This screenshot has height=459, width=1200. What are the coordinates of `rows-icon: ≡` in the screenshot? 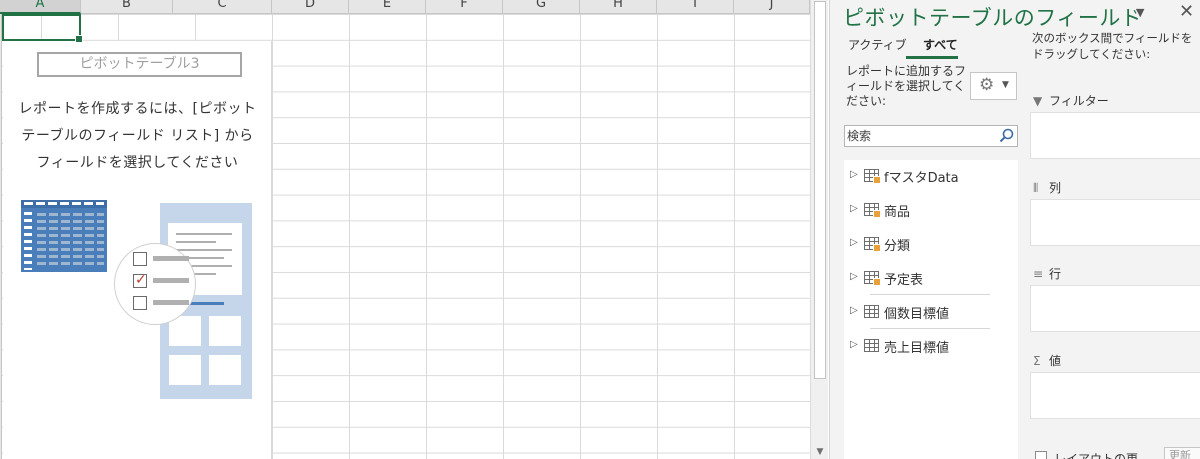 It's located at (1038, 274).